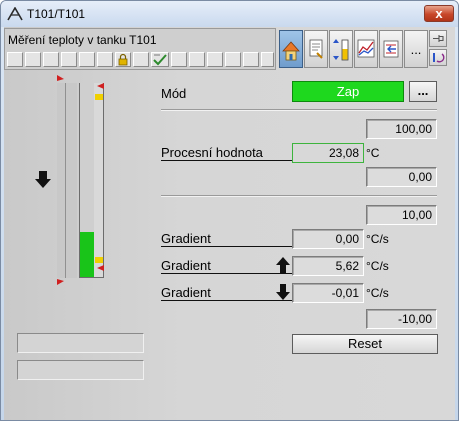  I want to click on bar-channel, so click(67, 180).